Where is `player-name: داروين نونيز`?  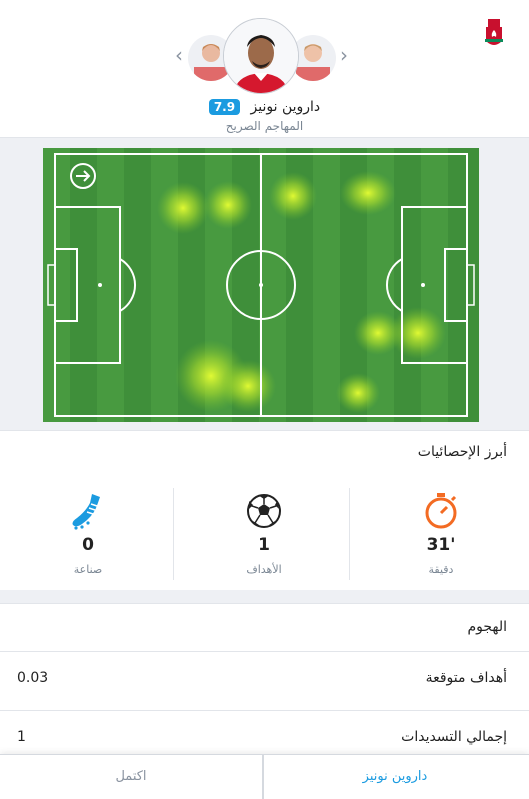 player-name: داروين نونيز is located at coordinates (285, 107).